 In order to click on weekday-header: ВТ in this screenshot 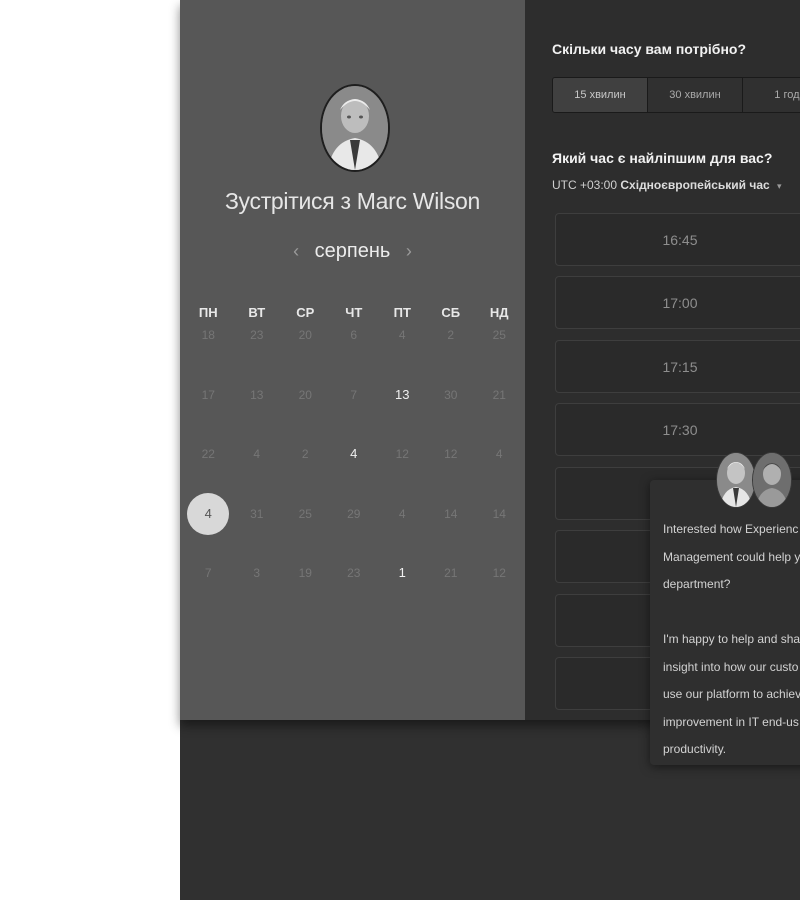, I will do `click(257, 312)`.